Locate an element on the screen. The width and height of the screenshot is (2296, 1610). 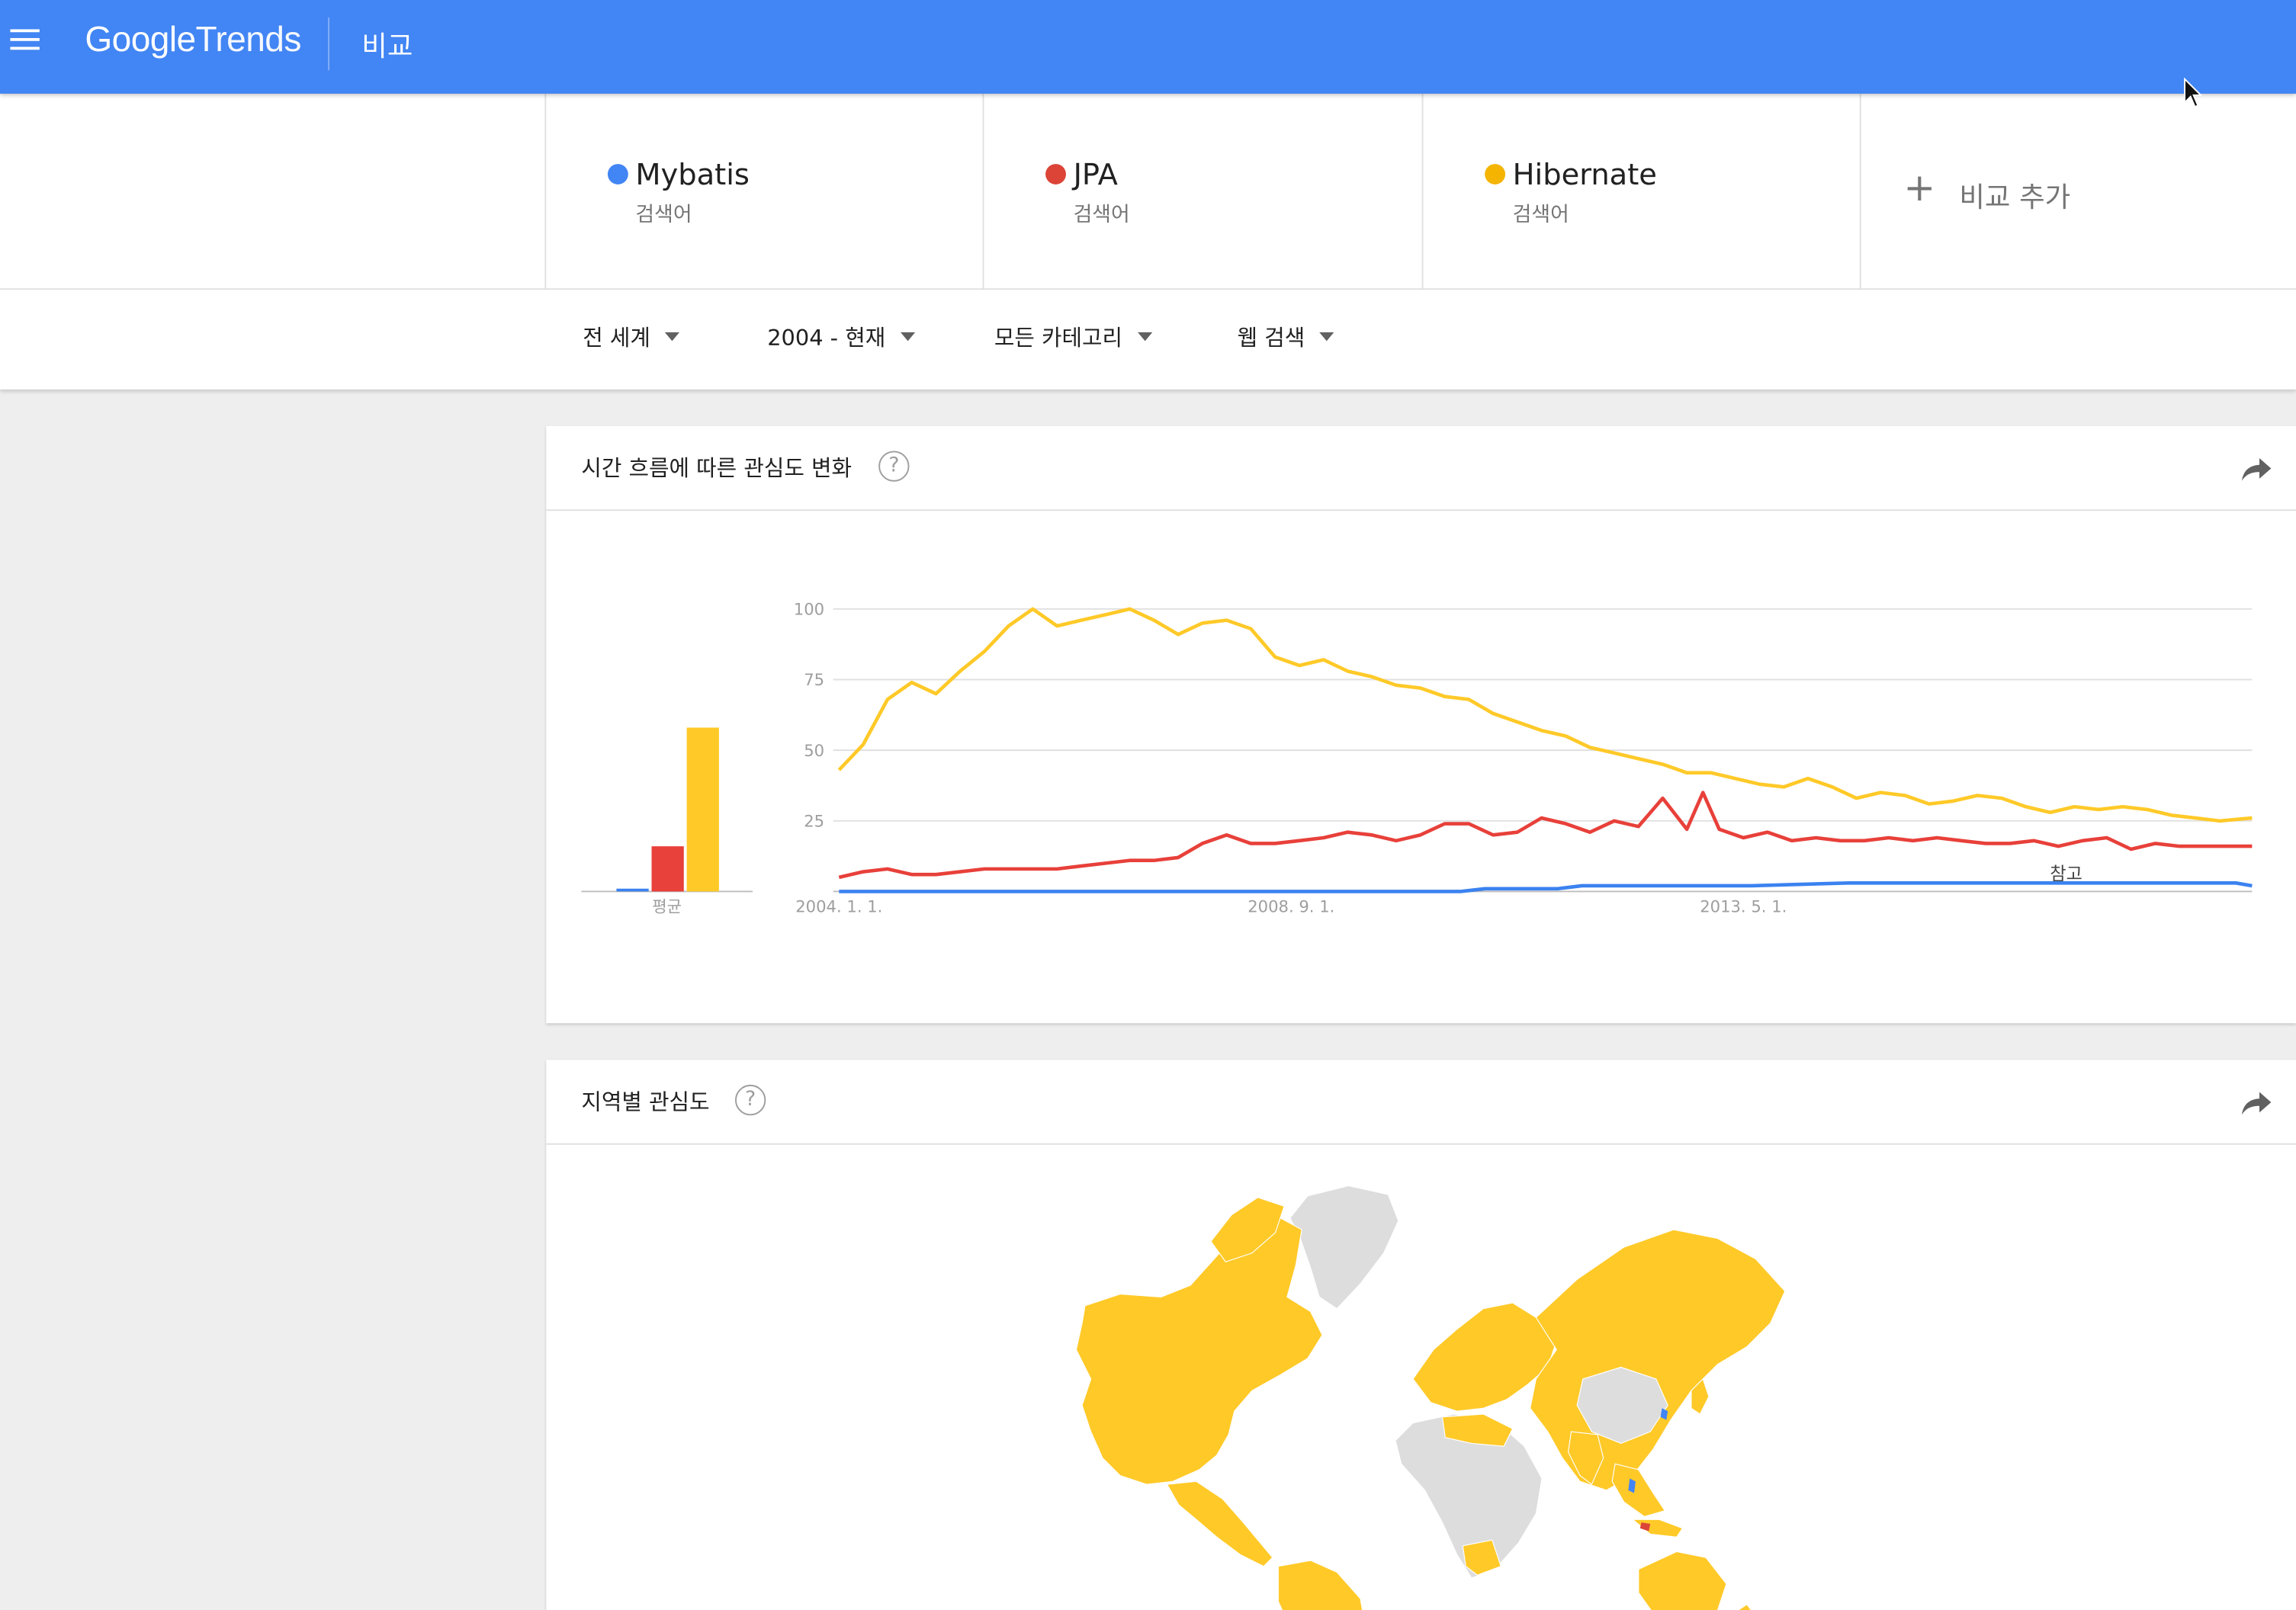
header-divider is located at coordinates (329, 44).